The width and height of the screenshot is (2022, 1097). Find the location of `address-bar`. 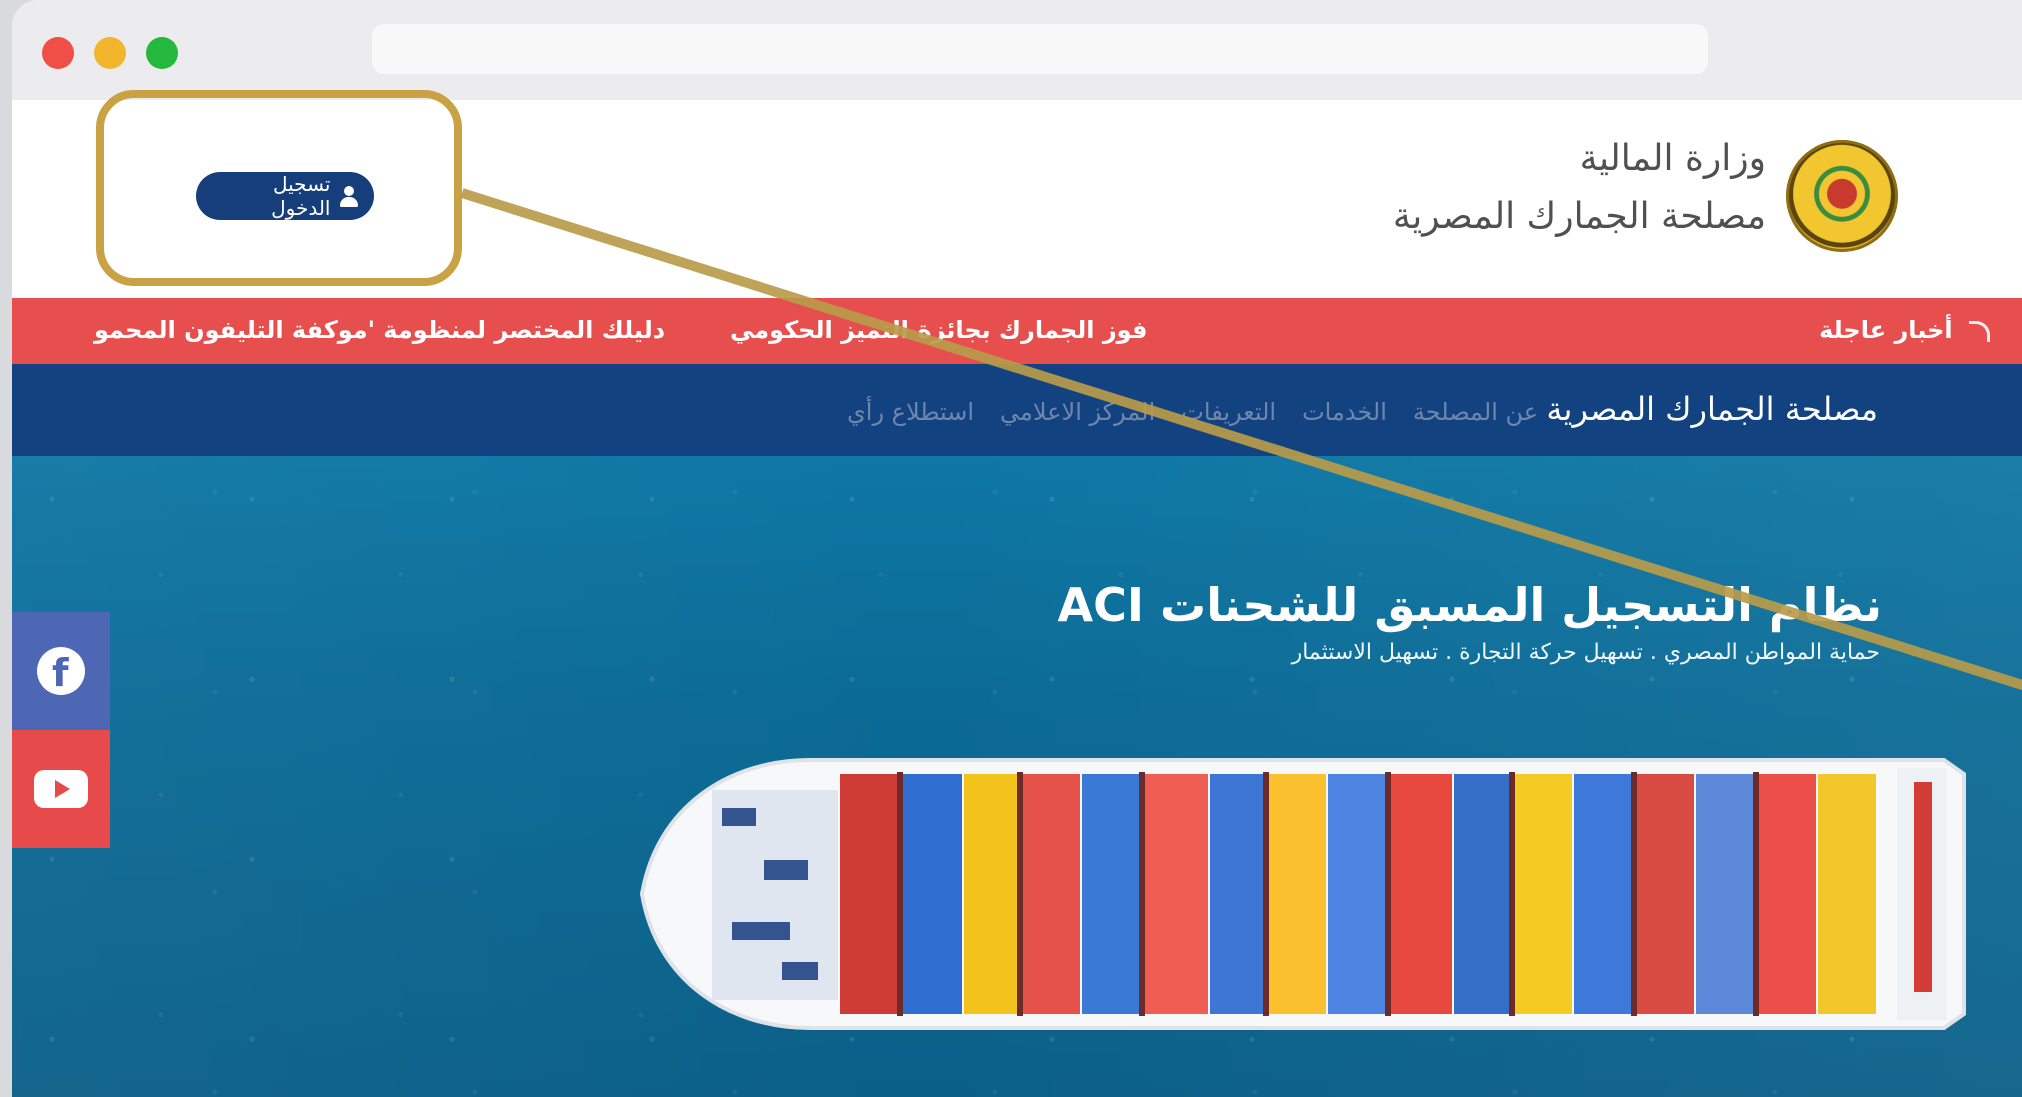

address-bar is located at coordinates (1040, 49).